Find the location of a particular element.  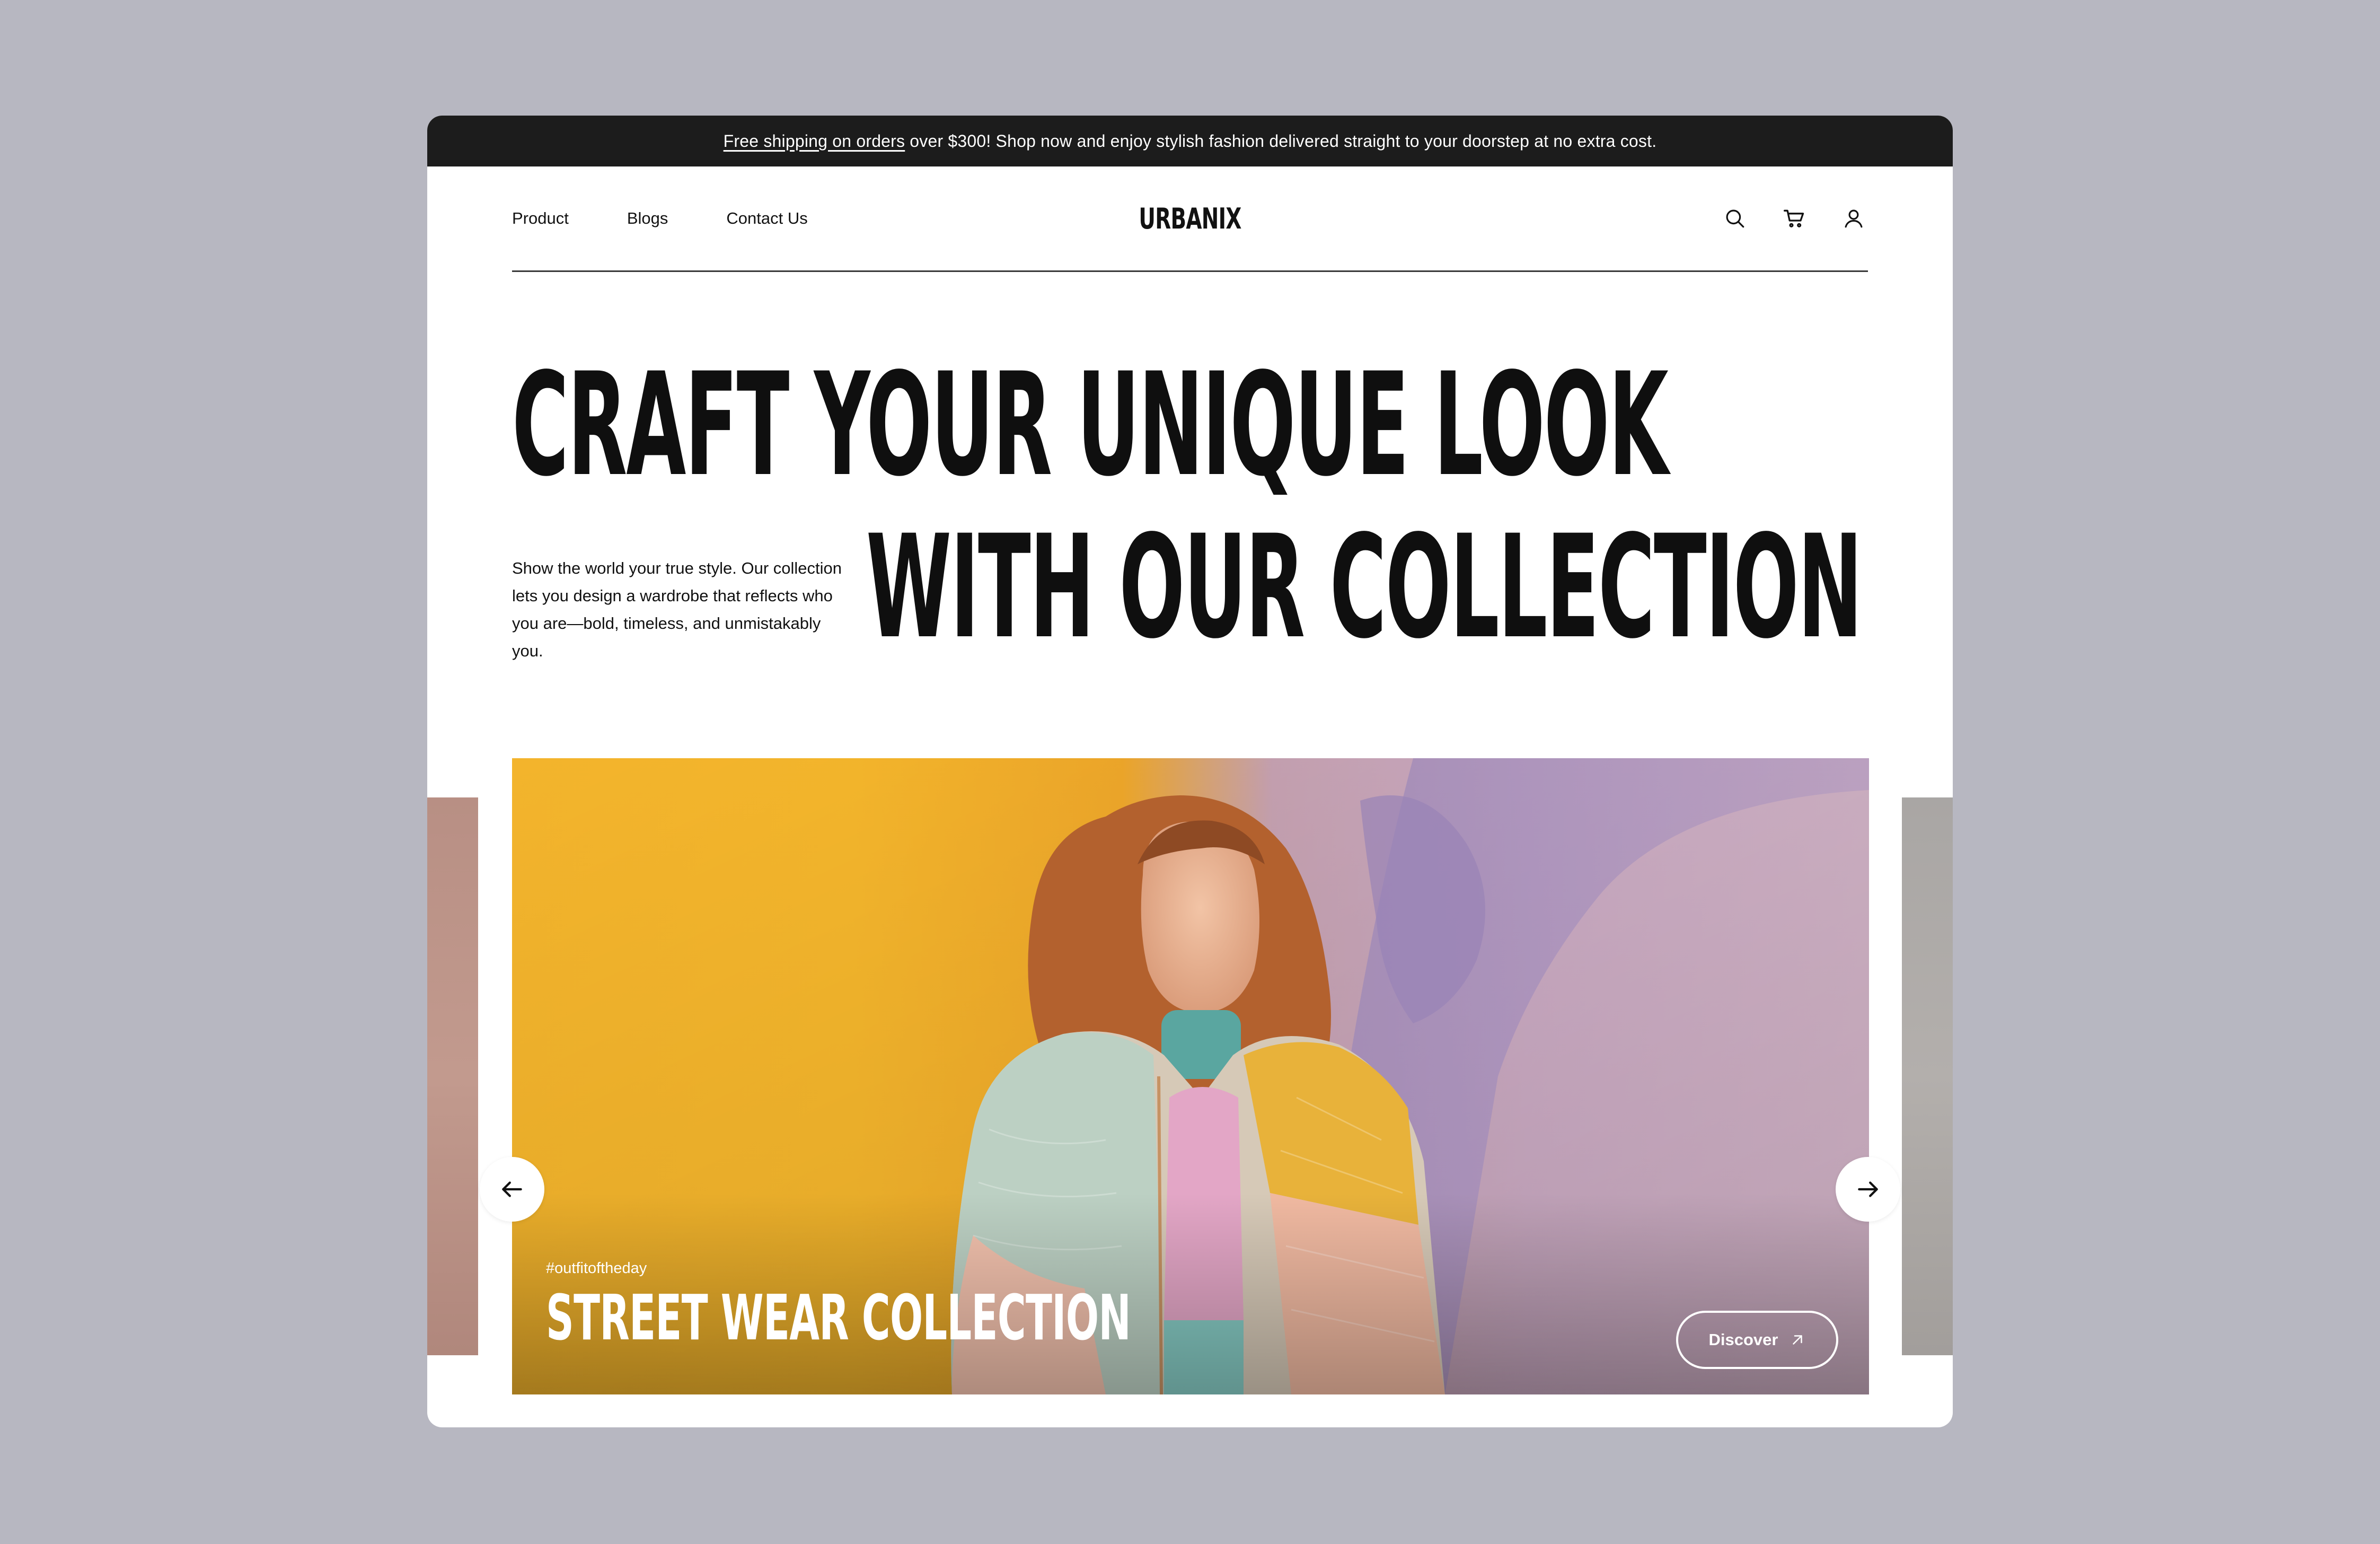

nav-links: Product Blogs Contact Us is located at coordinates (689, 218).